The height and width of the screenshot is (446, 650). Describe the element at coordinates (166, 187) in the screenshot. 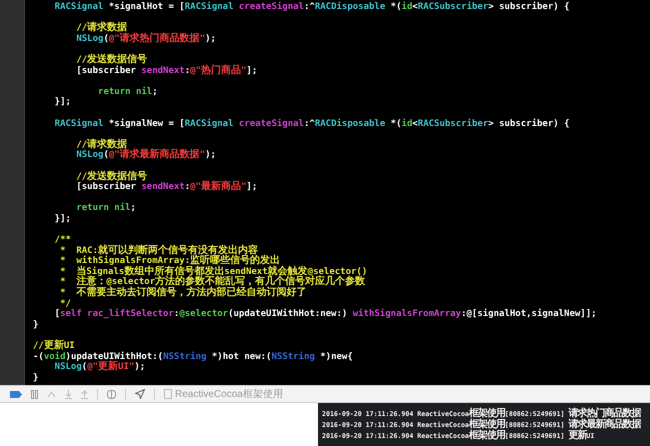

I see `code-line: [subscriber sendNext:@"最新商品"];` at that location.